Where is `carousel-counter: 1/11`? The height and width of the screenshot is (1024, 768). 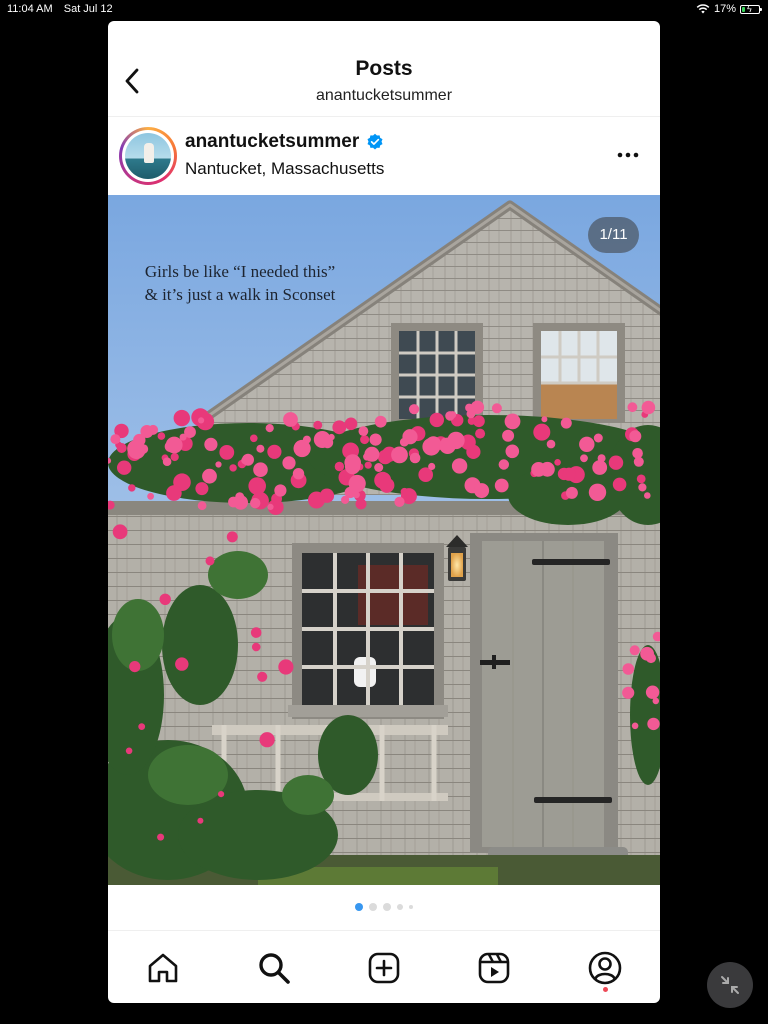 carousel-counter: 1/11 is located at coordinates (613, 235).